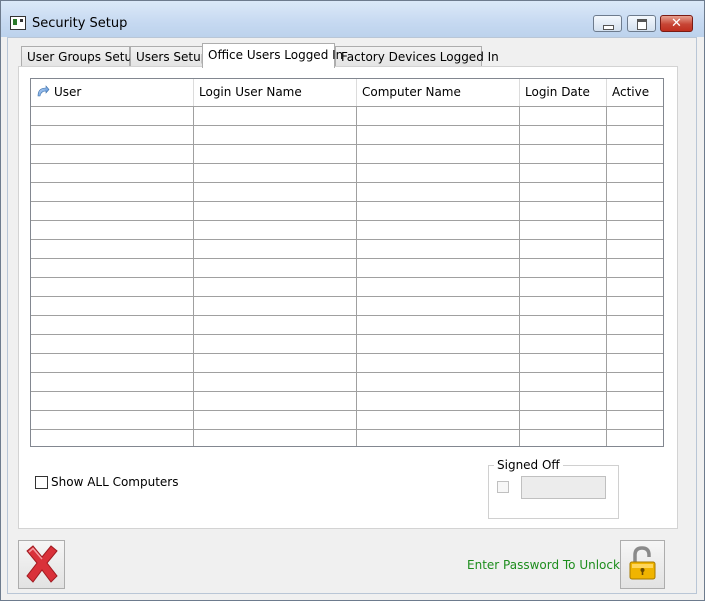 Image resolution: width=705 pixels, height=601 pixels. What do you see at coordinates (417, 56) in the screenshot?
I see `tab-factory-devices-logged-in: Factory Devices Logged In` at bounding box center [417, 56].